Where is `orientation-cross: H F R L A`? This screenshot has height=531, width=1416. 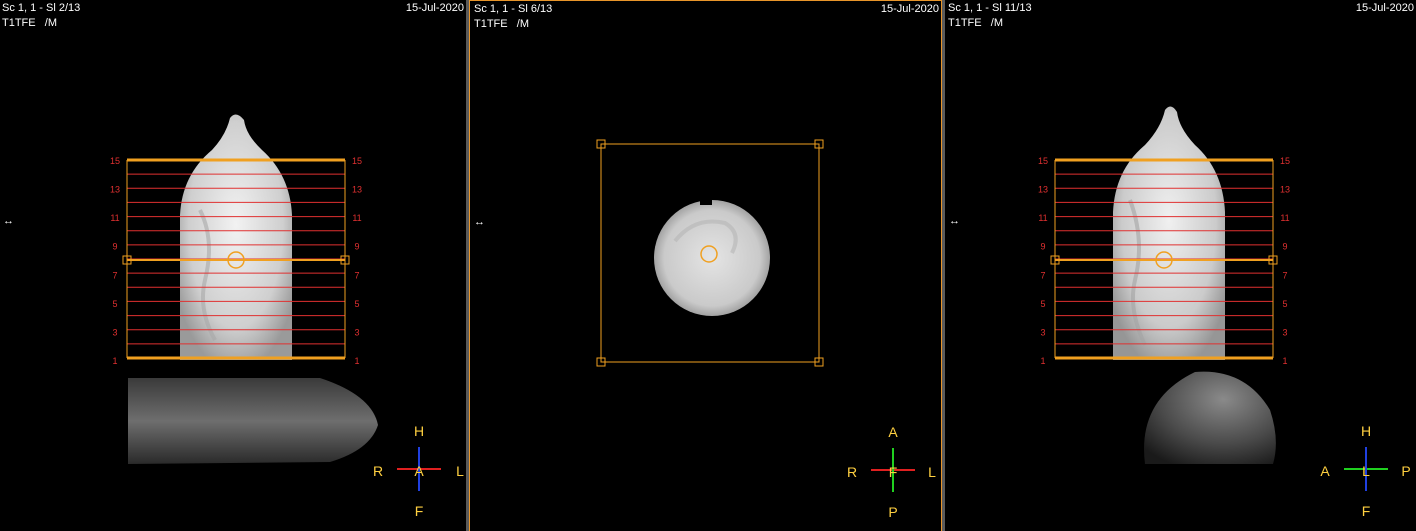 orientation-cross: H F R L A is located at coordinates (418, 471).